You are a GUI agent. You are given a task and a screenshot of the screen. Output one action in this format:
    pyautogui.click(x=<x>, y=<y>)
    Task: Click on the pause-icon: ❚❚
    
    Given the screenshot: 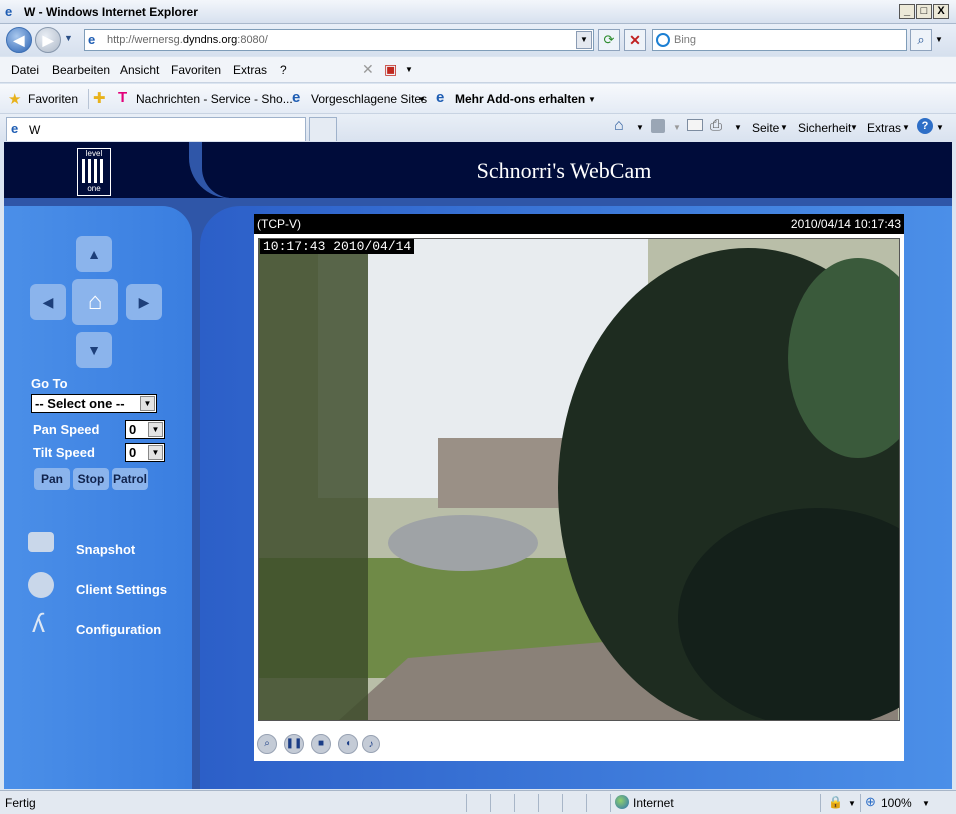 What is the action you would take?
    pyautogui.click(x=294, y=744)
    